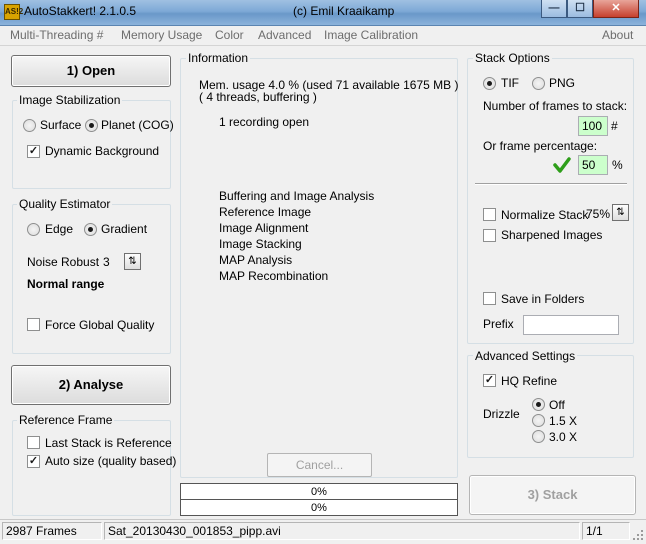 The height and width of the screenshot is (544, 646). What do you see at coordinates (91, 71) in the screenshot?
I see `open-button: 1) Open` at bounding box center [91, 71].